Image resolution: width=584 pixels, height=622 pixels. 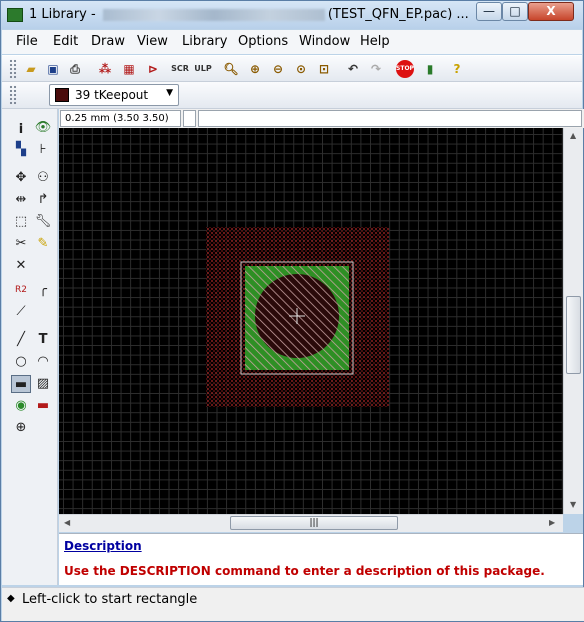 I want to click on menu-window: Window, so click(x=324, y=41).